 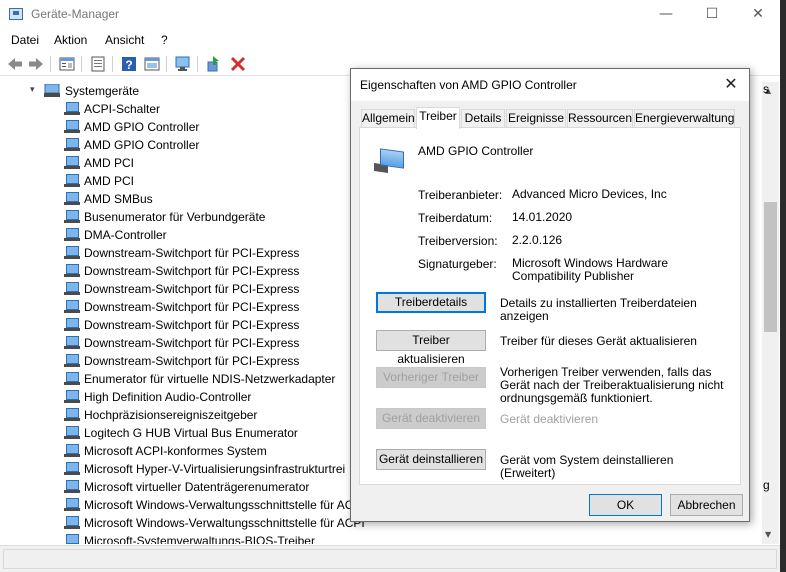 I want to click on tree-scrollbar: ▲ ▼, so click(x=770, y=313).